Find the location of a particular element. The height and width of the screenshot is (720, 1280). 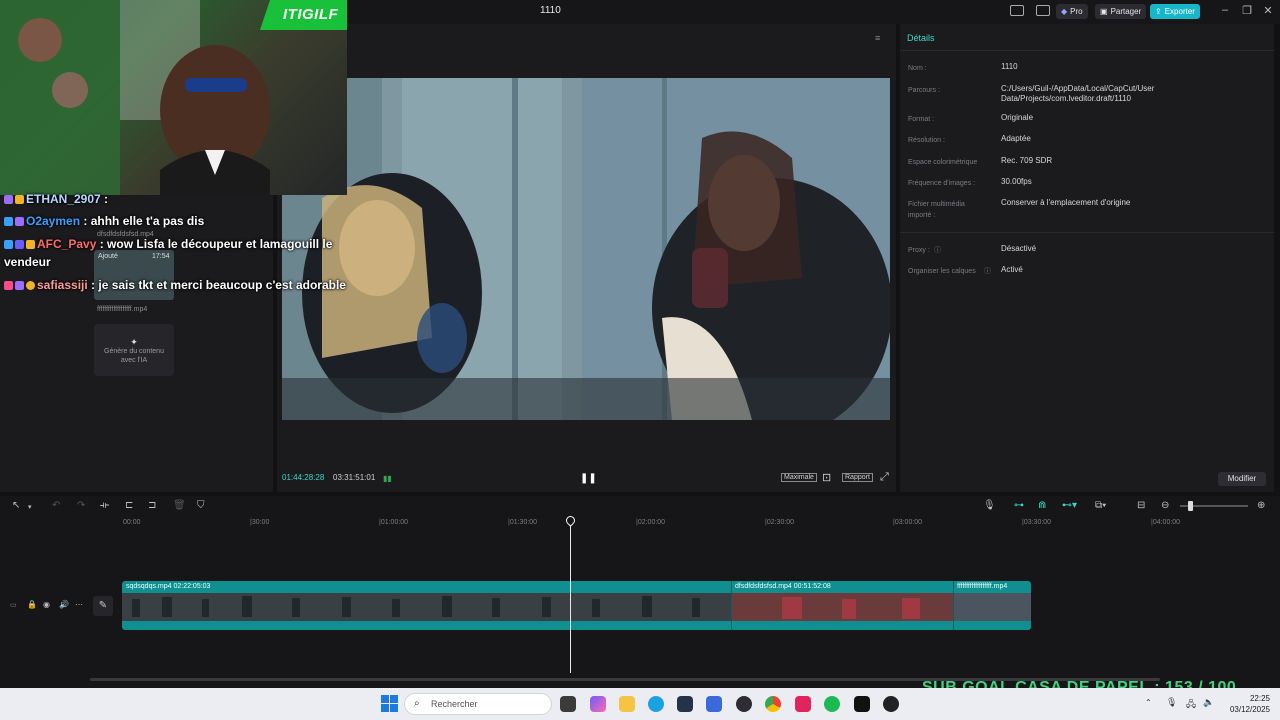

snapshot-icon: ⊡ is located at coordinates (826, 477).